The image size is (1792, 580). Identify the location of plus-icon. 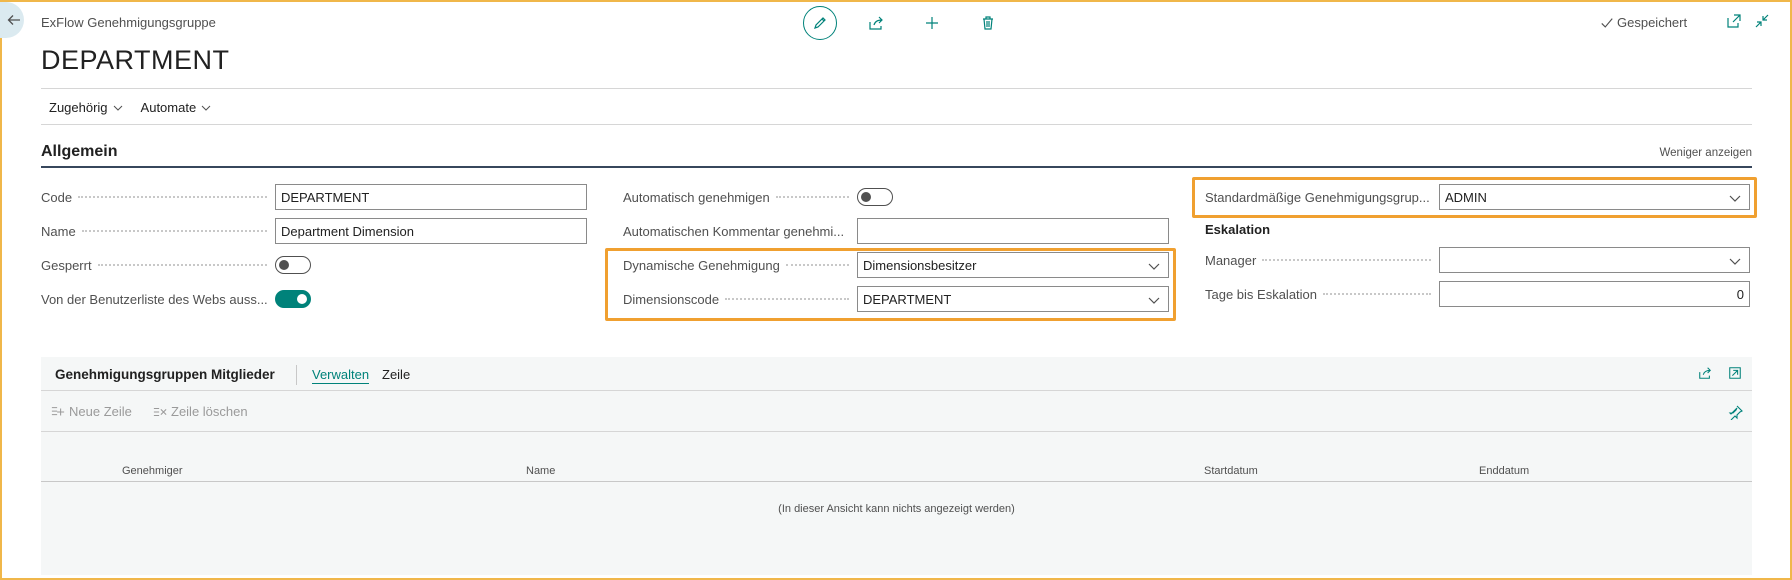
(932, 23).